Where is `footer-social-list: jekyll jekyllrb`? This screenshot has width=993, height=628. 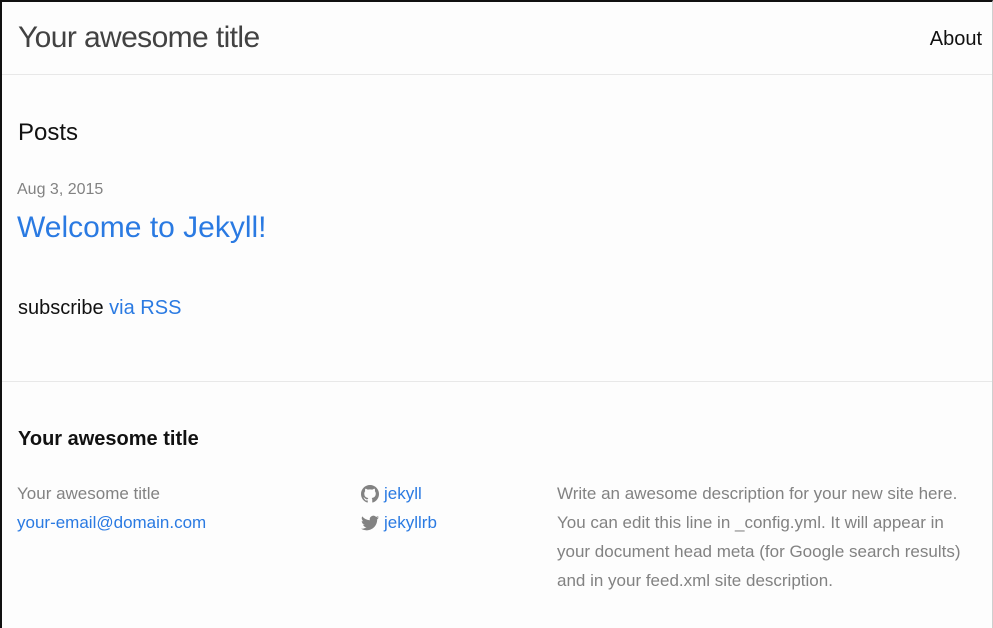 footer-social-list: jekyll jekyllrb is located at coordinates (398, 508).